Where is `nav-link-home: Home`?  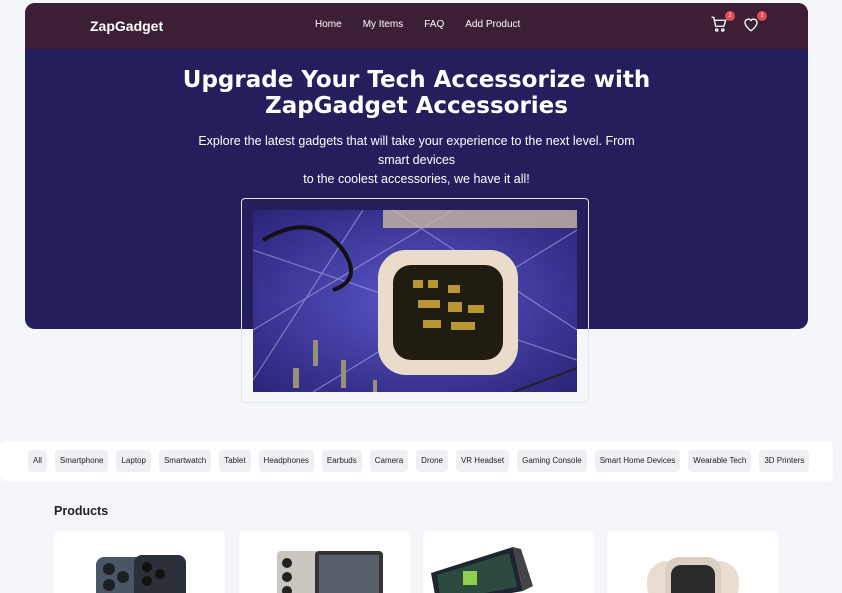
nav-link-home: Home is located at coordinates (328, 24).